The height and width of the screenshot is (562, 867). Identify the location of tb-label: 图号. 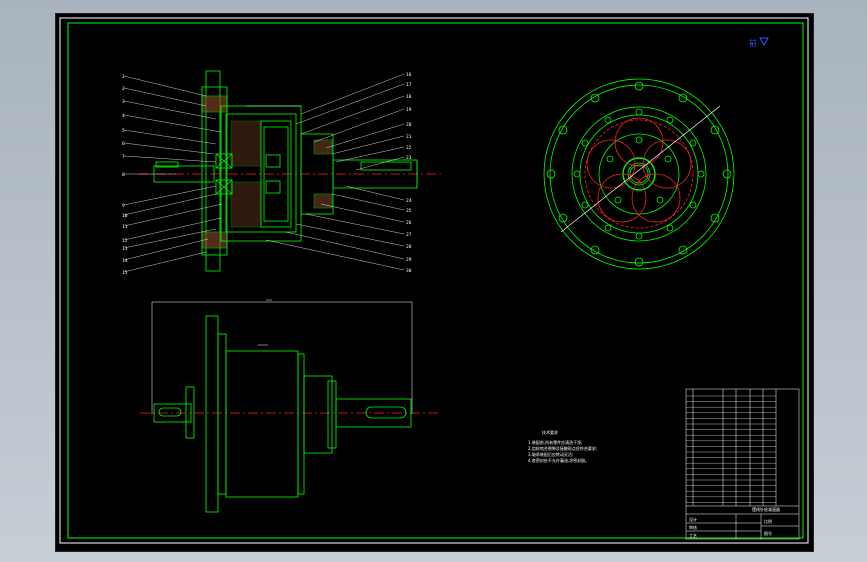
(768, 533).